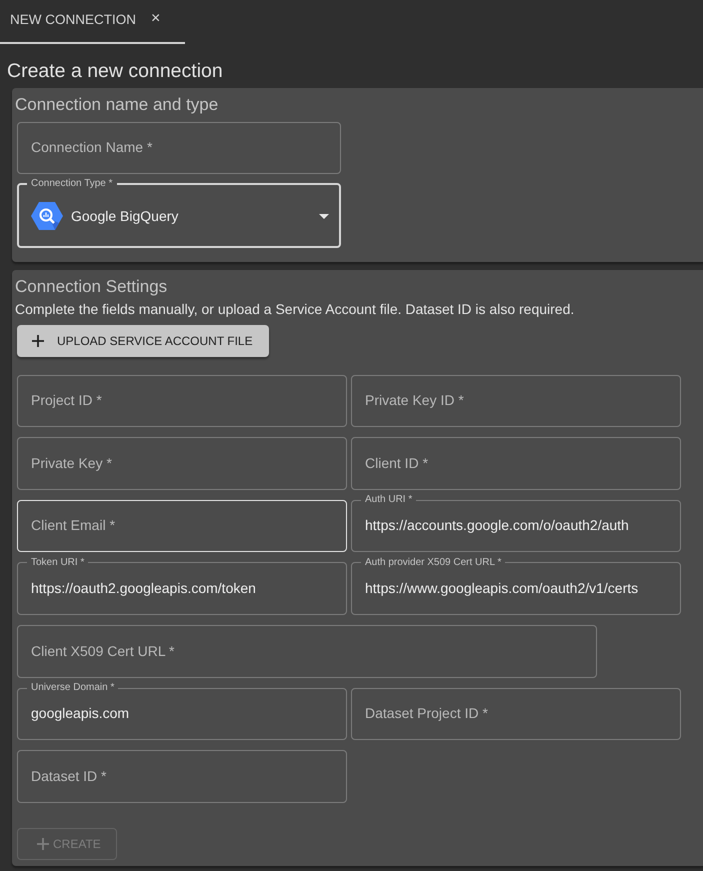 The width and height of the screenshot is (703, 871). I want to click on field-label: Auth URI *, so click(389, 500).